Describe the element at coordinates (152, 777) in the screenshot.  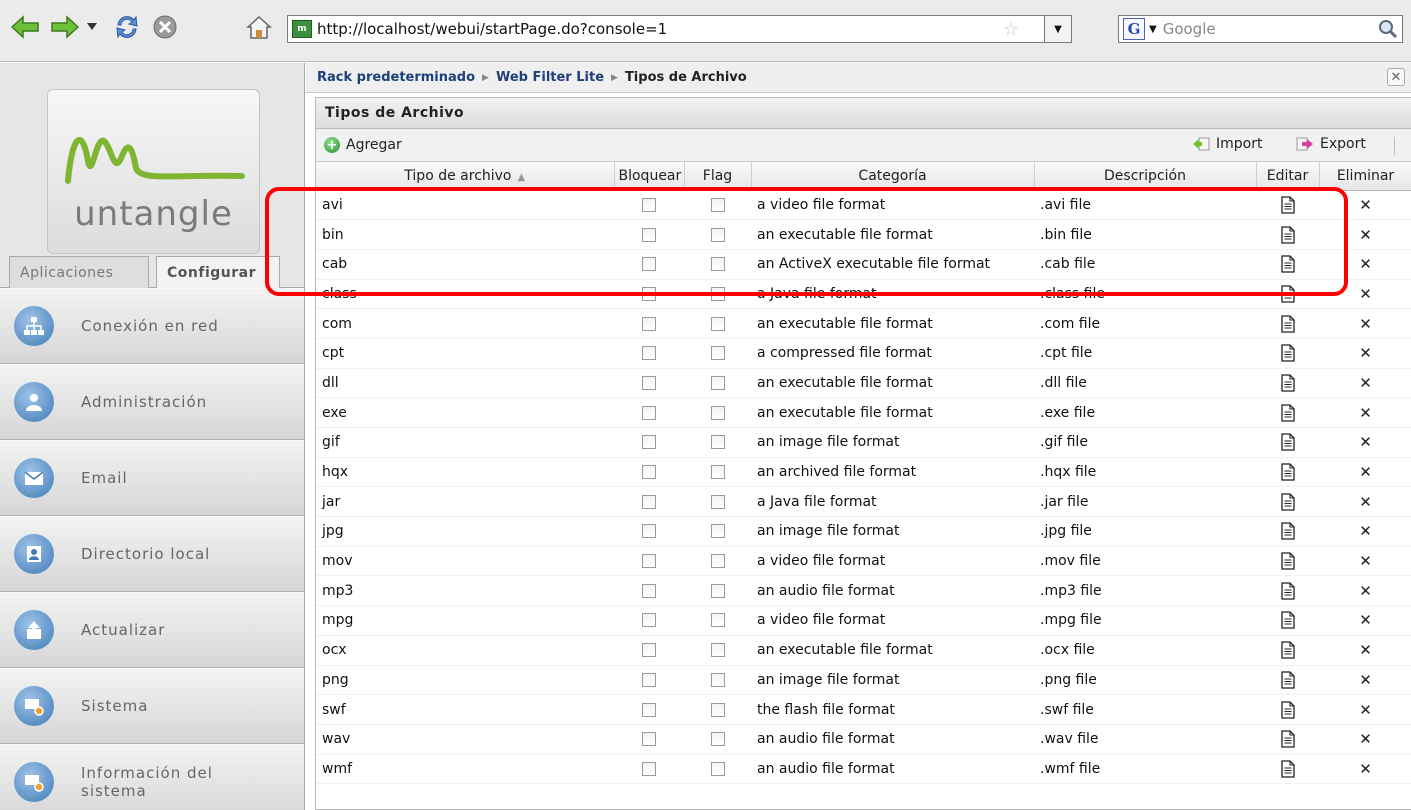
I see `nav-item-system-info: Información del sistema` at that location.